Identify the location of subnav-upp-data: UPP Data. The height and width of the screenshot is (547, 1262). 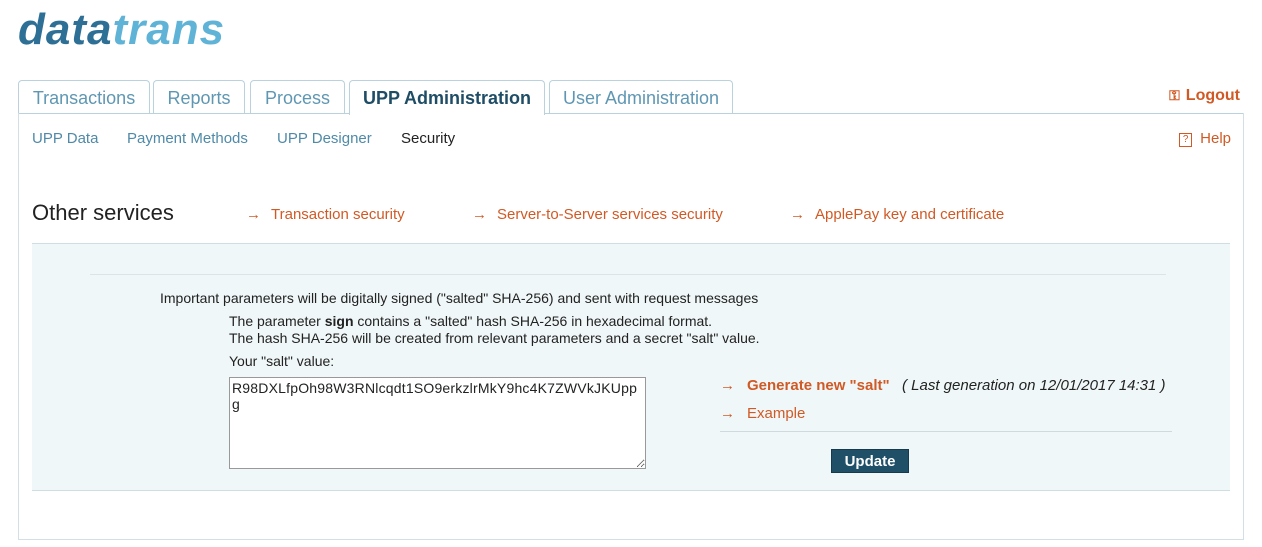
(65, 138).